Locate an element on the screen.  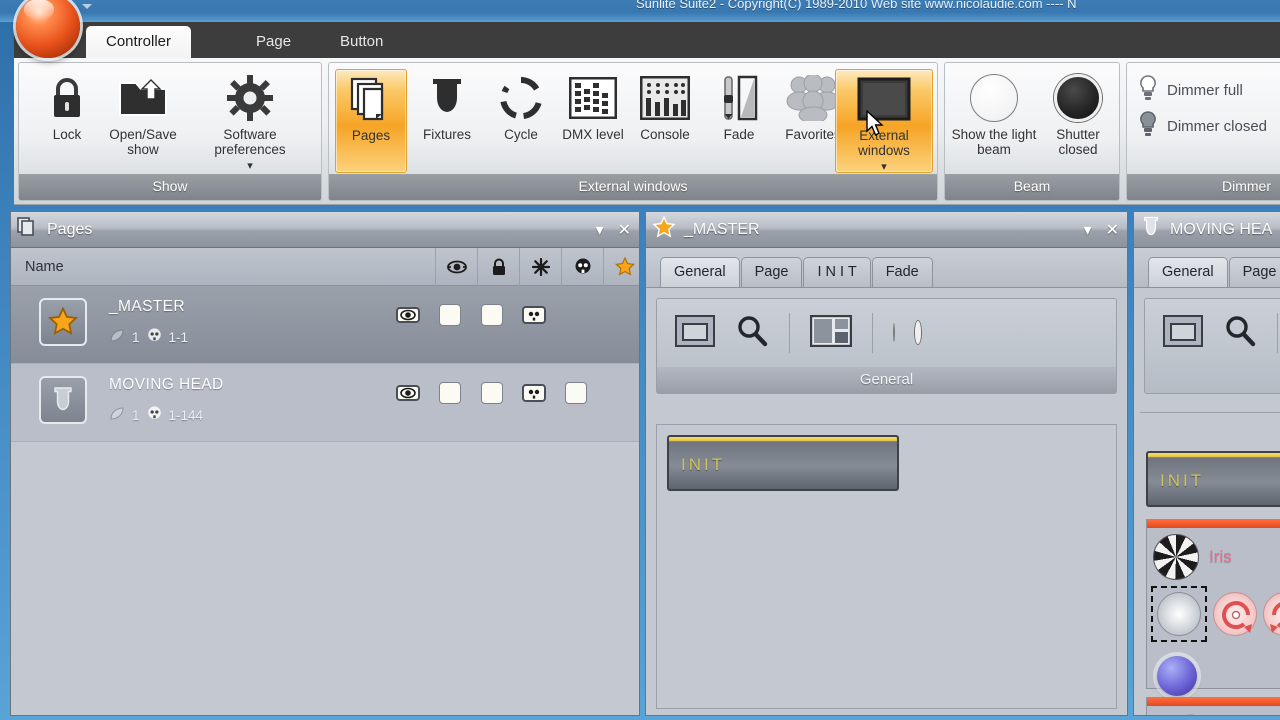
master-button-init-label: INIT is located at coordinates (703, 464).